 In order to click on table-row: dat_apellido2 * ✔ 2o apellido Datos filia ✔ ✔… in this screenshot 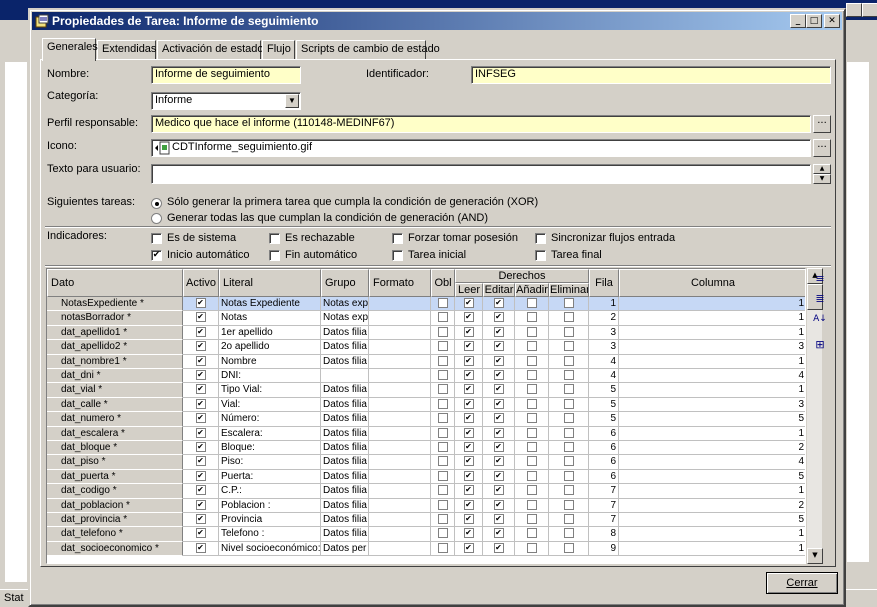, I will do `click(426, 347)`.